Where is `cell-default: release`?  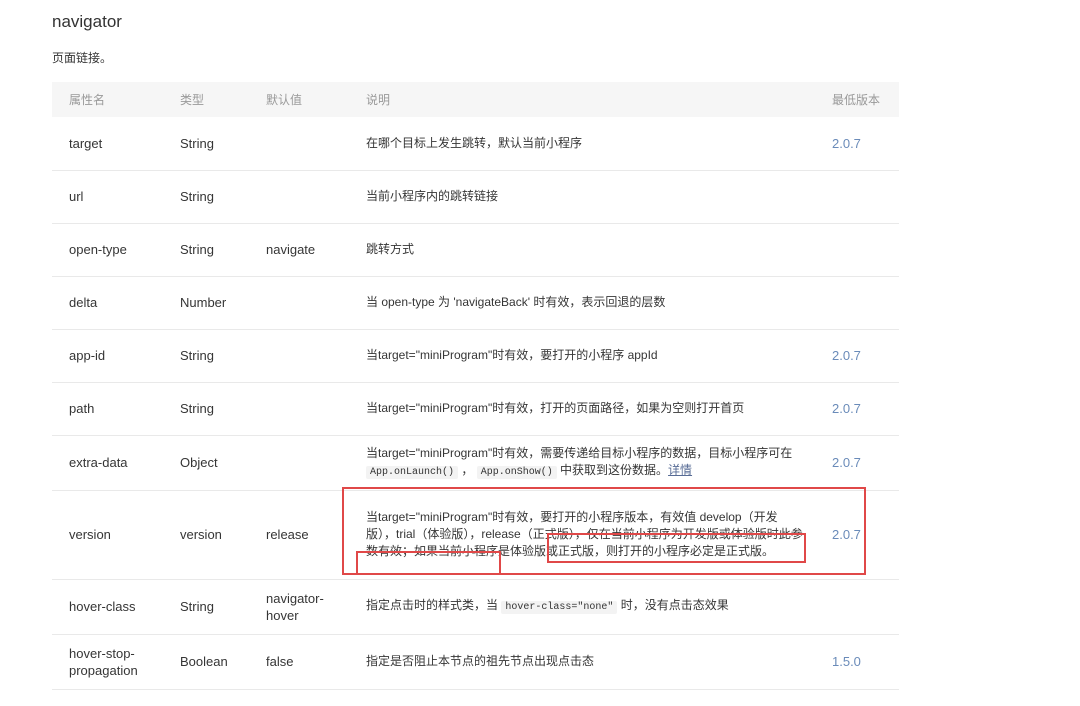 cell-default: release is located at coordinates (299, 535).